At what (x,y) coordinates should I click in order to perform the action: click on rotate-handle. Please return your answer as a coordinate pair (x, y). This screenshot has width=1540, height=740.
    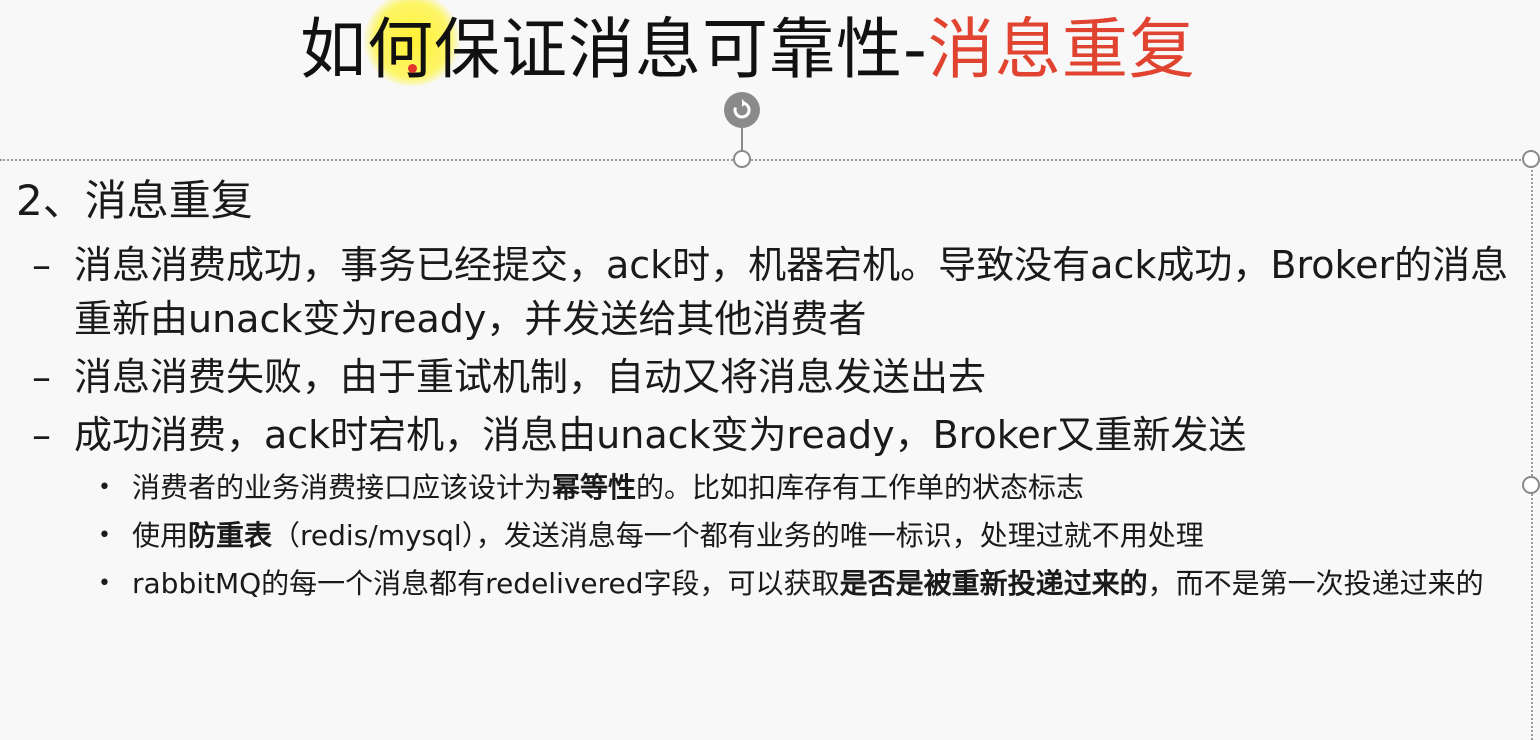
    Looking at the image, I should click on (742, 110).